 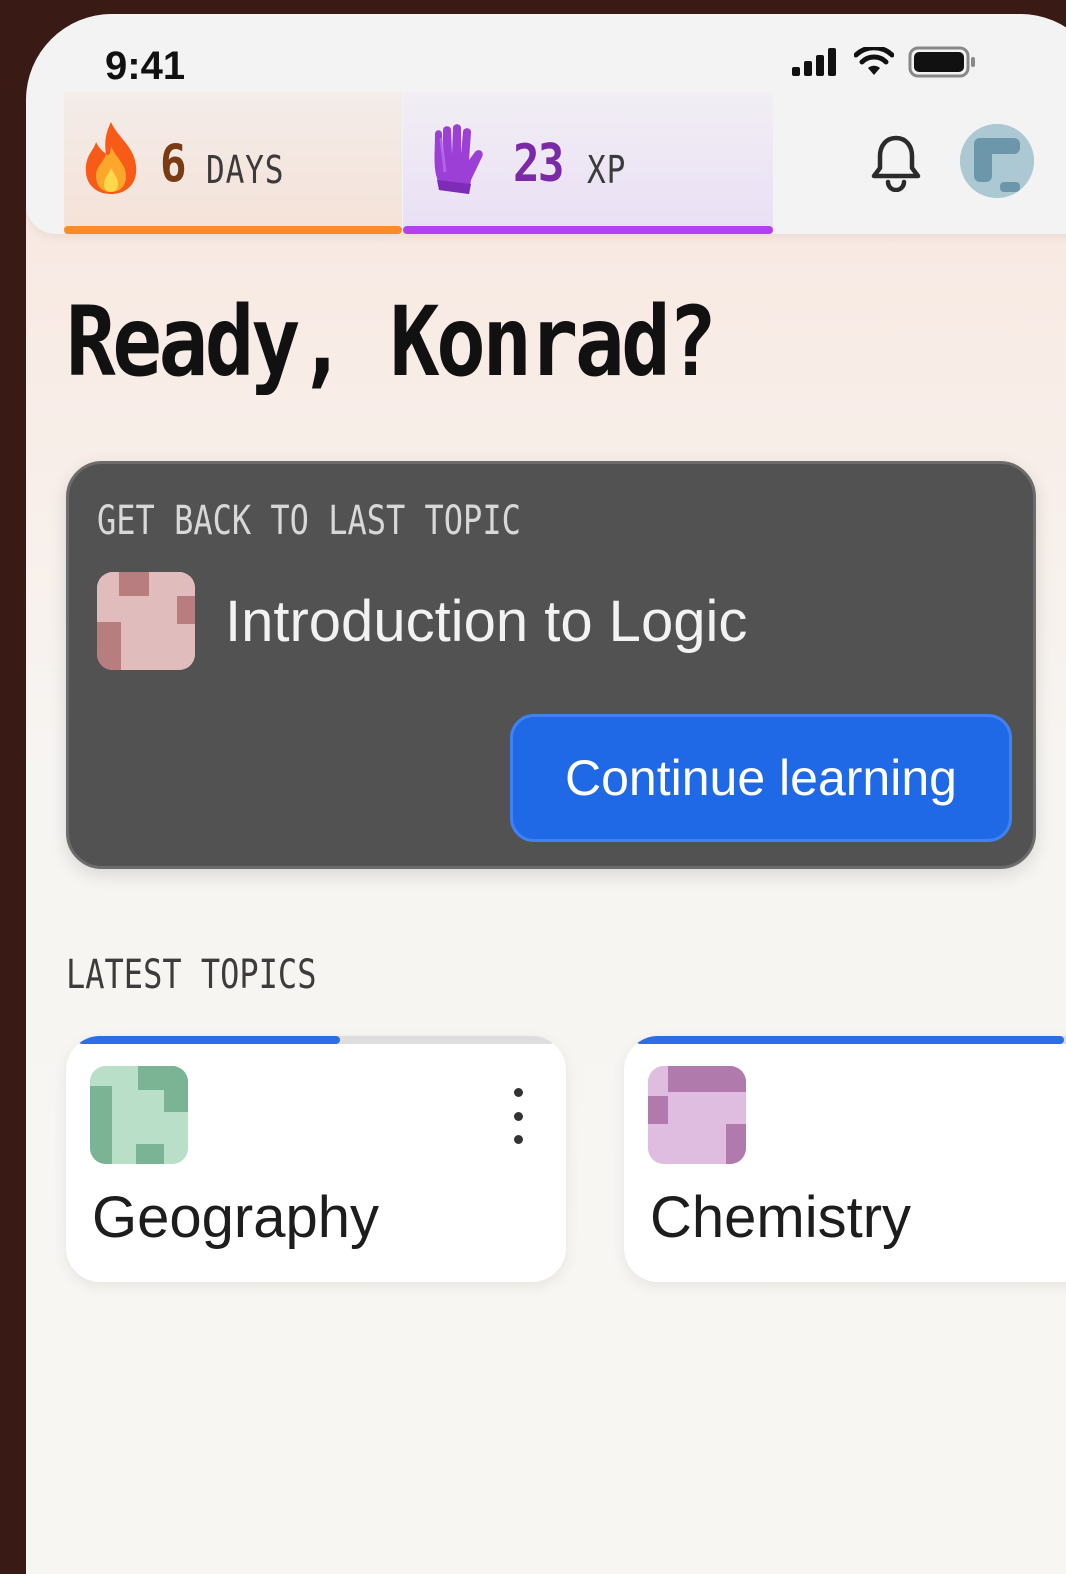 I want to click on logic-topic-icon, so click(x=146, y=621).